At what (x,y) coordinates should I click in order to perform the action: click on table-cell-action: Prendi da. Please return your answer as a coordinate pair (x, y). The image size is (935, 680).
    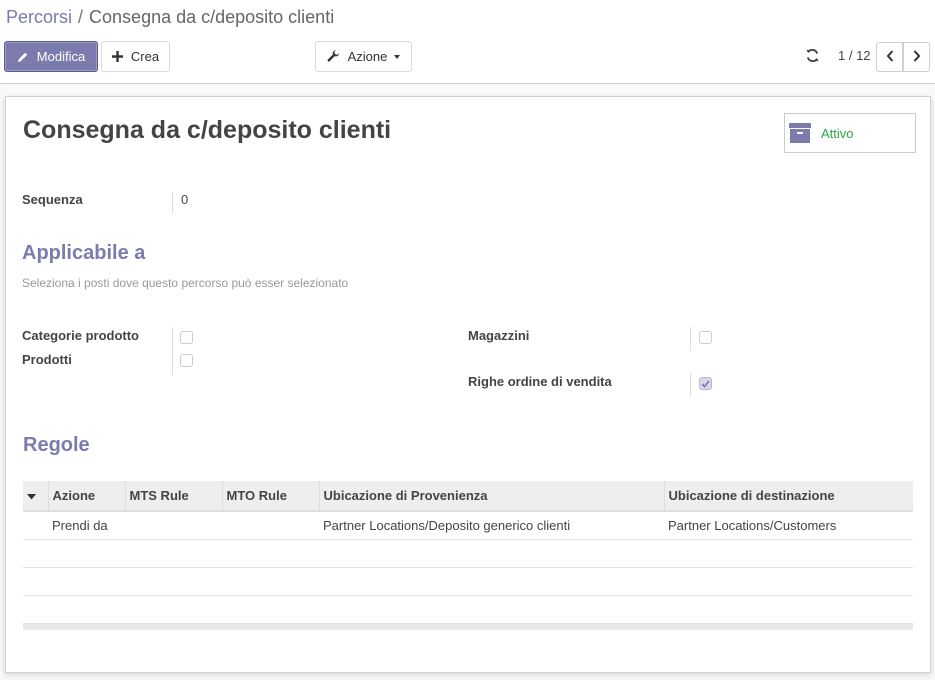
    Looking at the image, I should click on (80, 525).